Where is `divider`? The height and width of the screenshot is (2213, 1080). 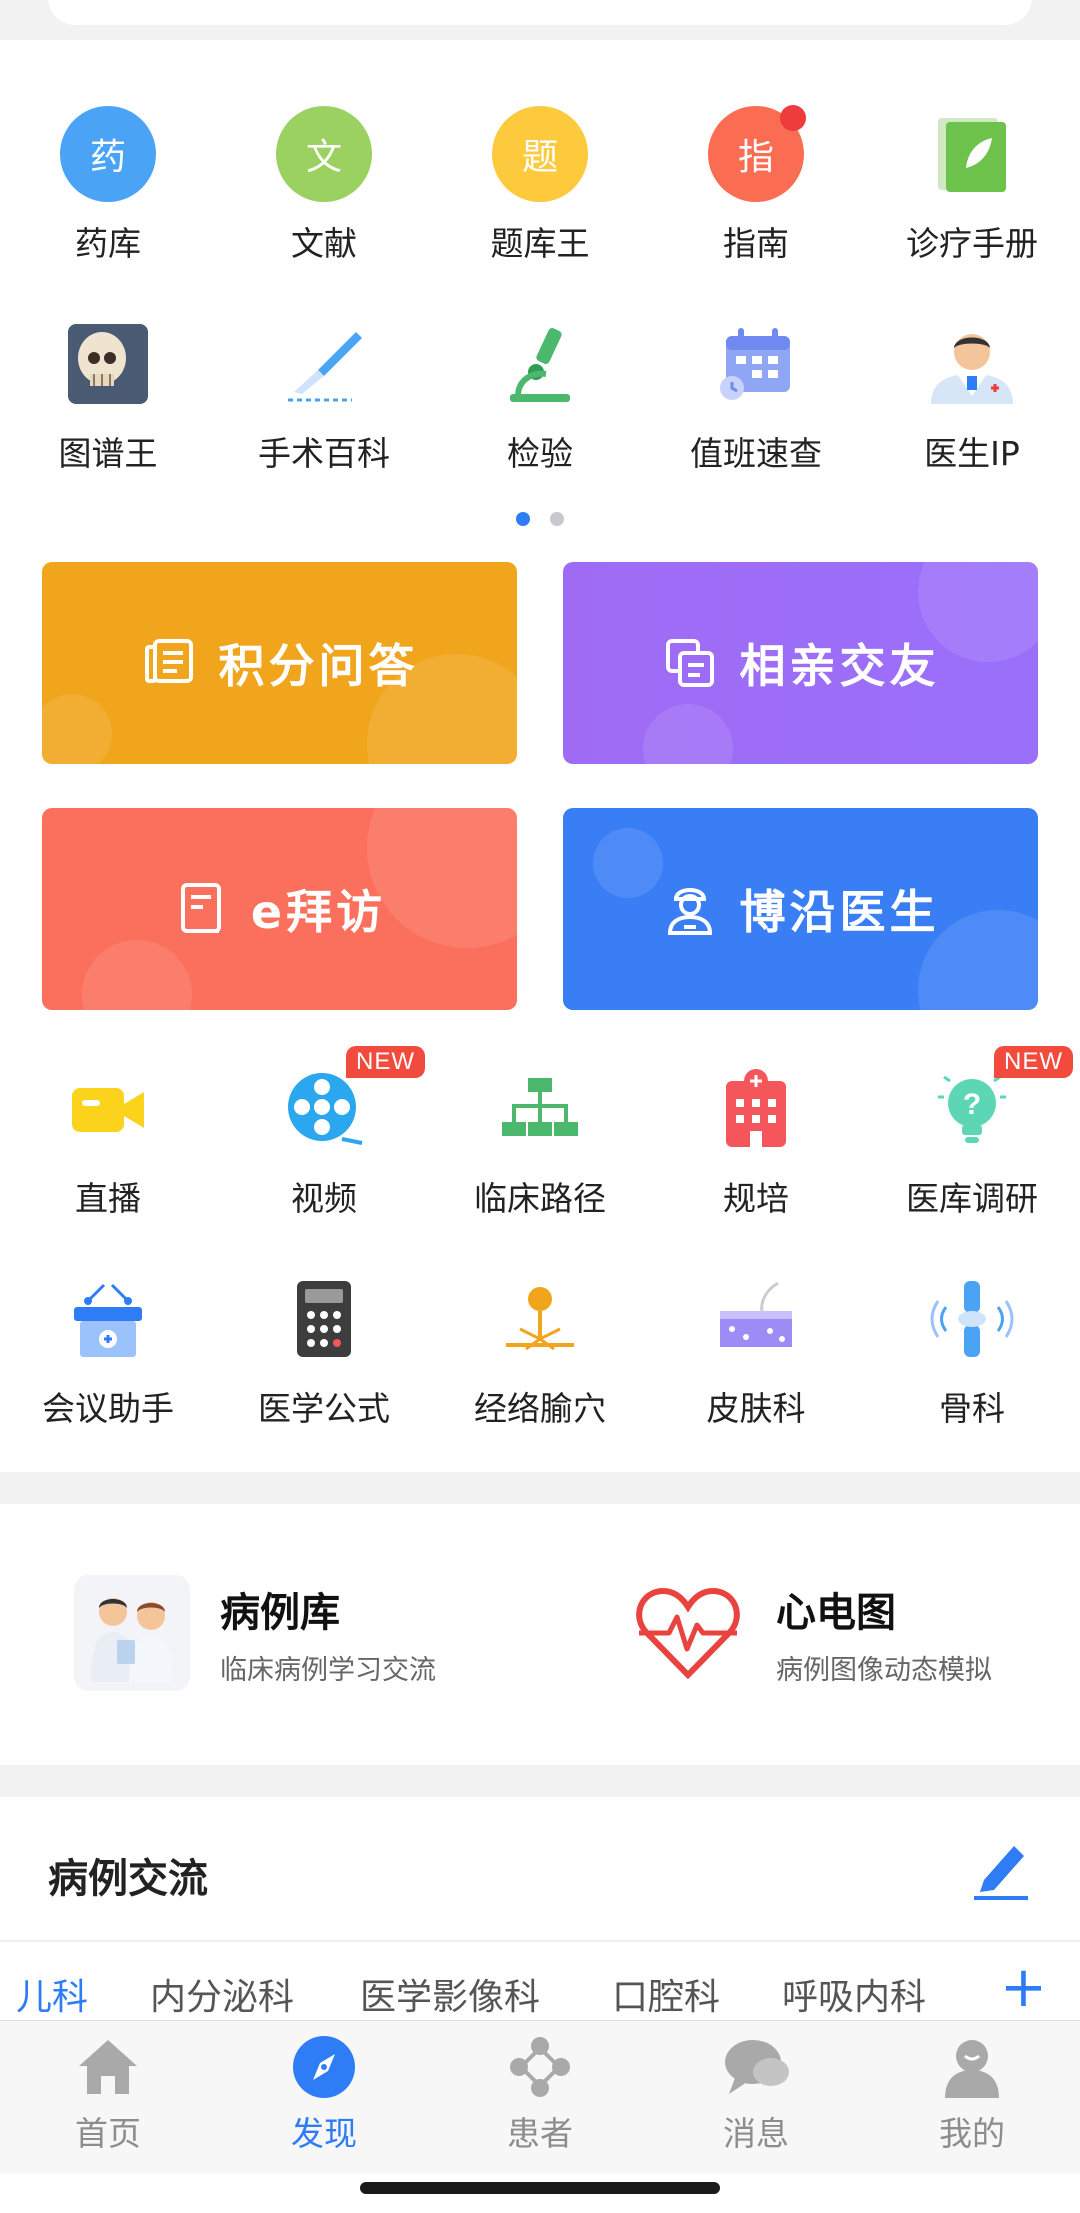
divider is located at coordinates (540, 1941).